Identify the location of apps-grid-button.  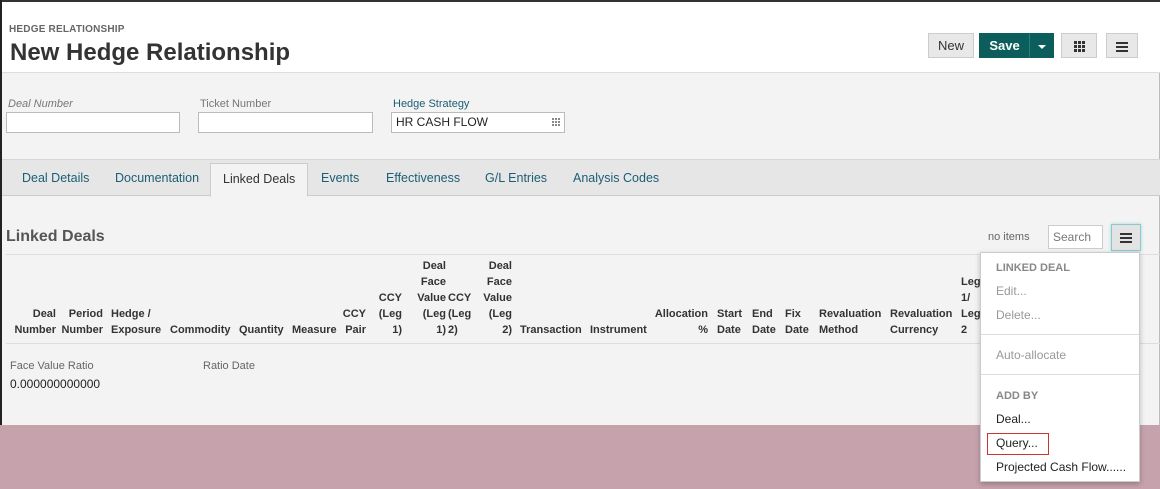
(1079, 45).